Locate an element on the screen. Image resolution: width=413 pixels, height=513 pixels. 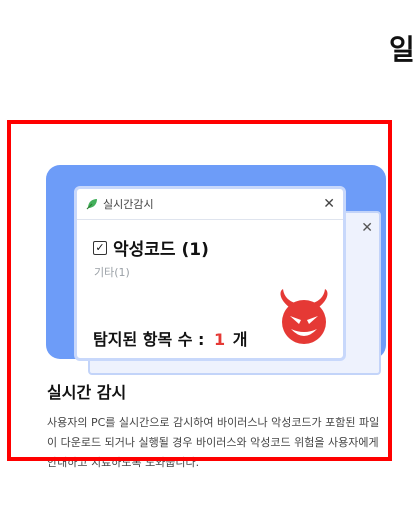
section-heading-fragment: 일 is located at coordinates (401, 49).